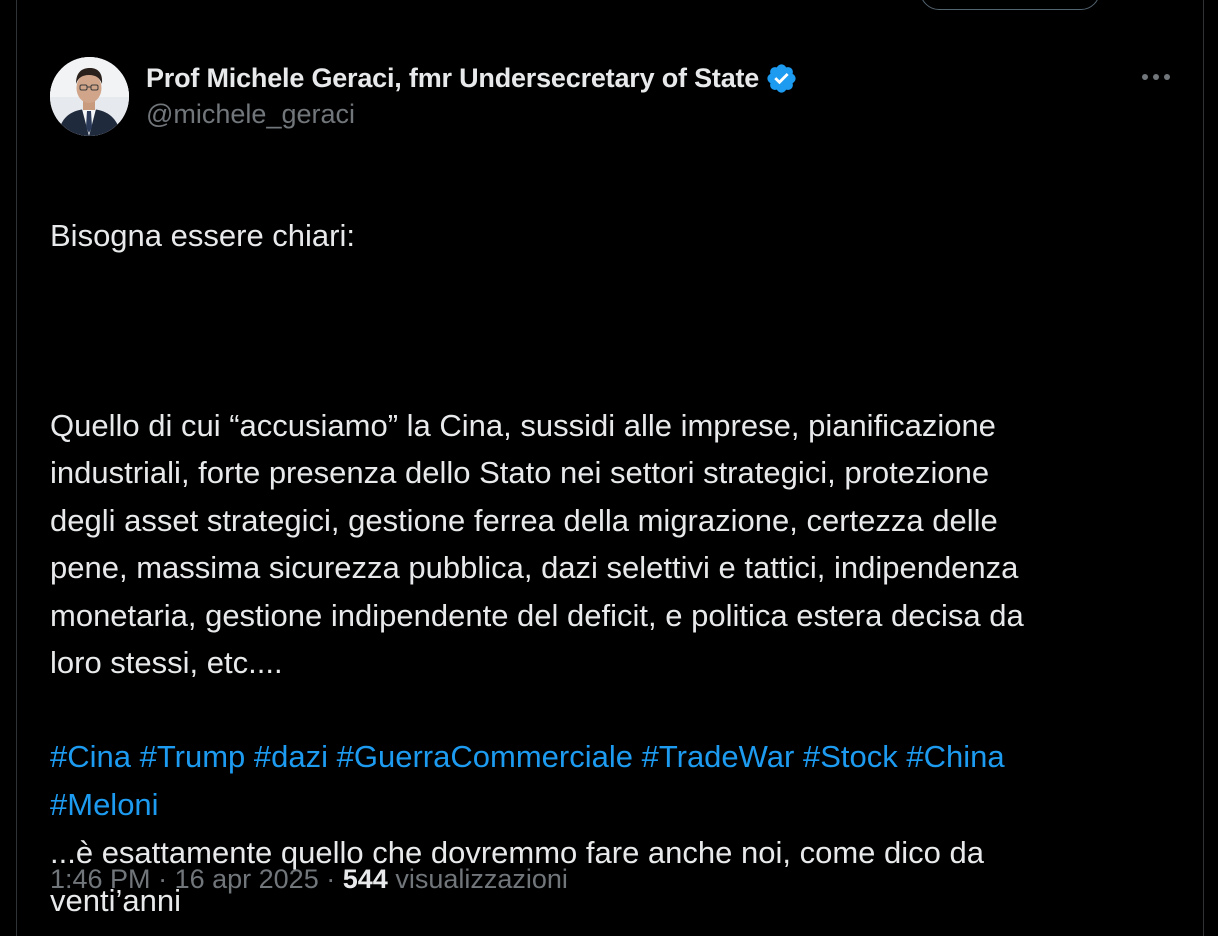 This screenshot has height=936, width=1218. What do you see at coordinates (291, 756) in the screenshot?
I see `hashtag-link: #dazi` at bounding box center [291, 756].